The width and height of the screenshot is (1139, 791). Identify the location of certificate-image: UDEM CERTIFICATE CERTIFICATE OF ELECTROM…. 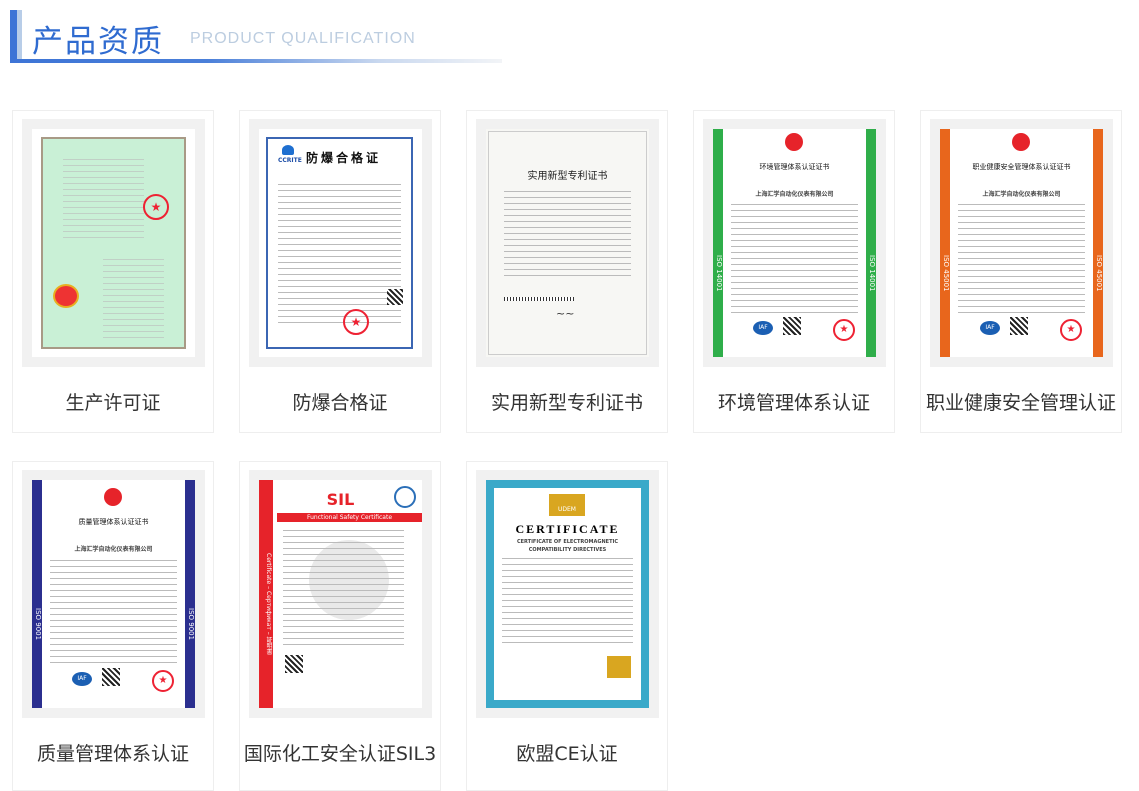
(567, 594).